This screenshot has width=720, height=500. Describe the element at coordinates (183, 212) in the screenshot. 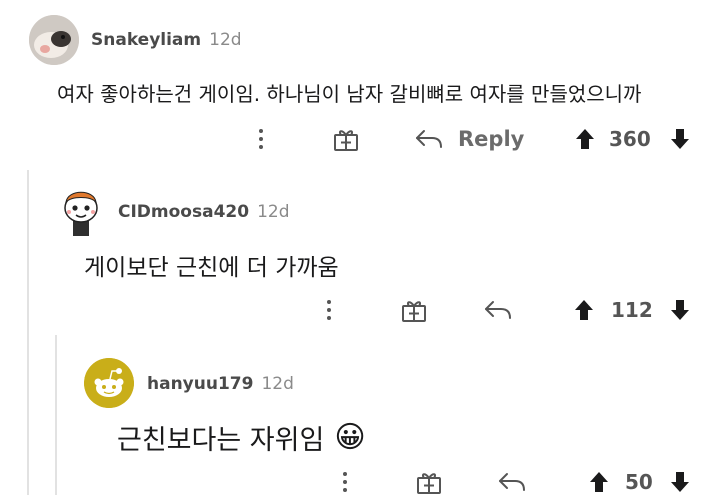

I see `username: CIDmoosa420` at that location.